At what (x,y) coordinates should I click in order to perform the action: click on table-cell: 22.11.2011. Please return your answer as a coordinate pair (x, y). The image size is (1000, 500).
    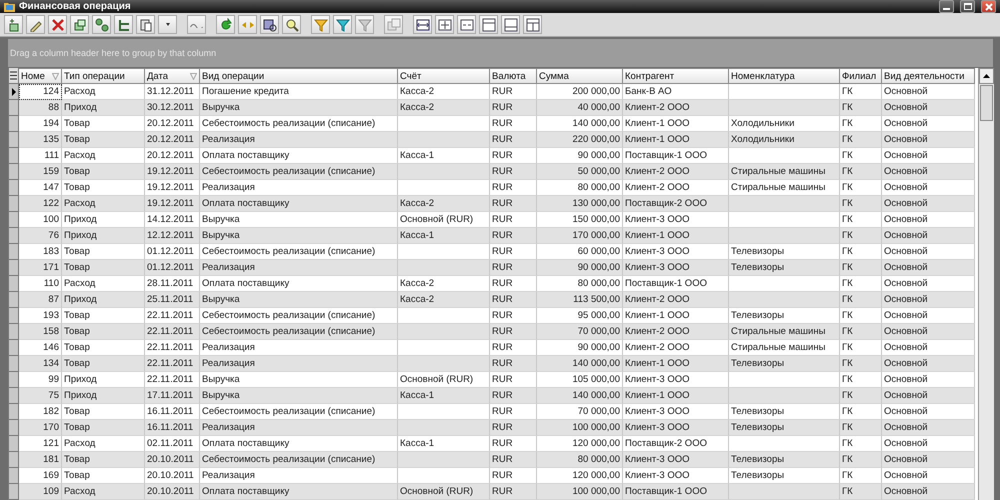
    Looking at the image, I should click on (172, 348).